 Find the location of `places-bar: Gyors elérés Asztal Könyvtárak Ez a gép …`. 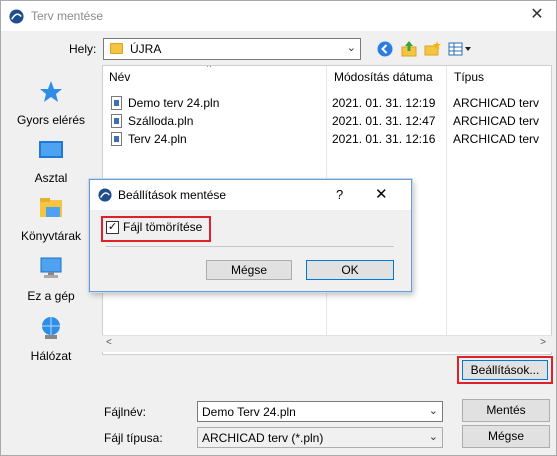

places-bar: Gyors elérés Asztal Könyvtárak Ez a gép … is located at coordinates (51, 215).